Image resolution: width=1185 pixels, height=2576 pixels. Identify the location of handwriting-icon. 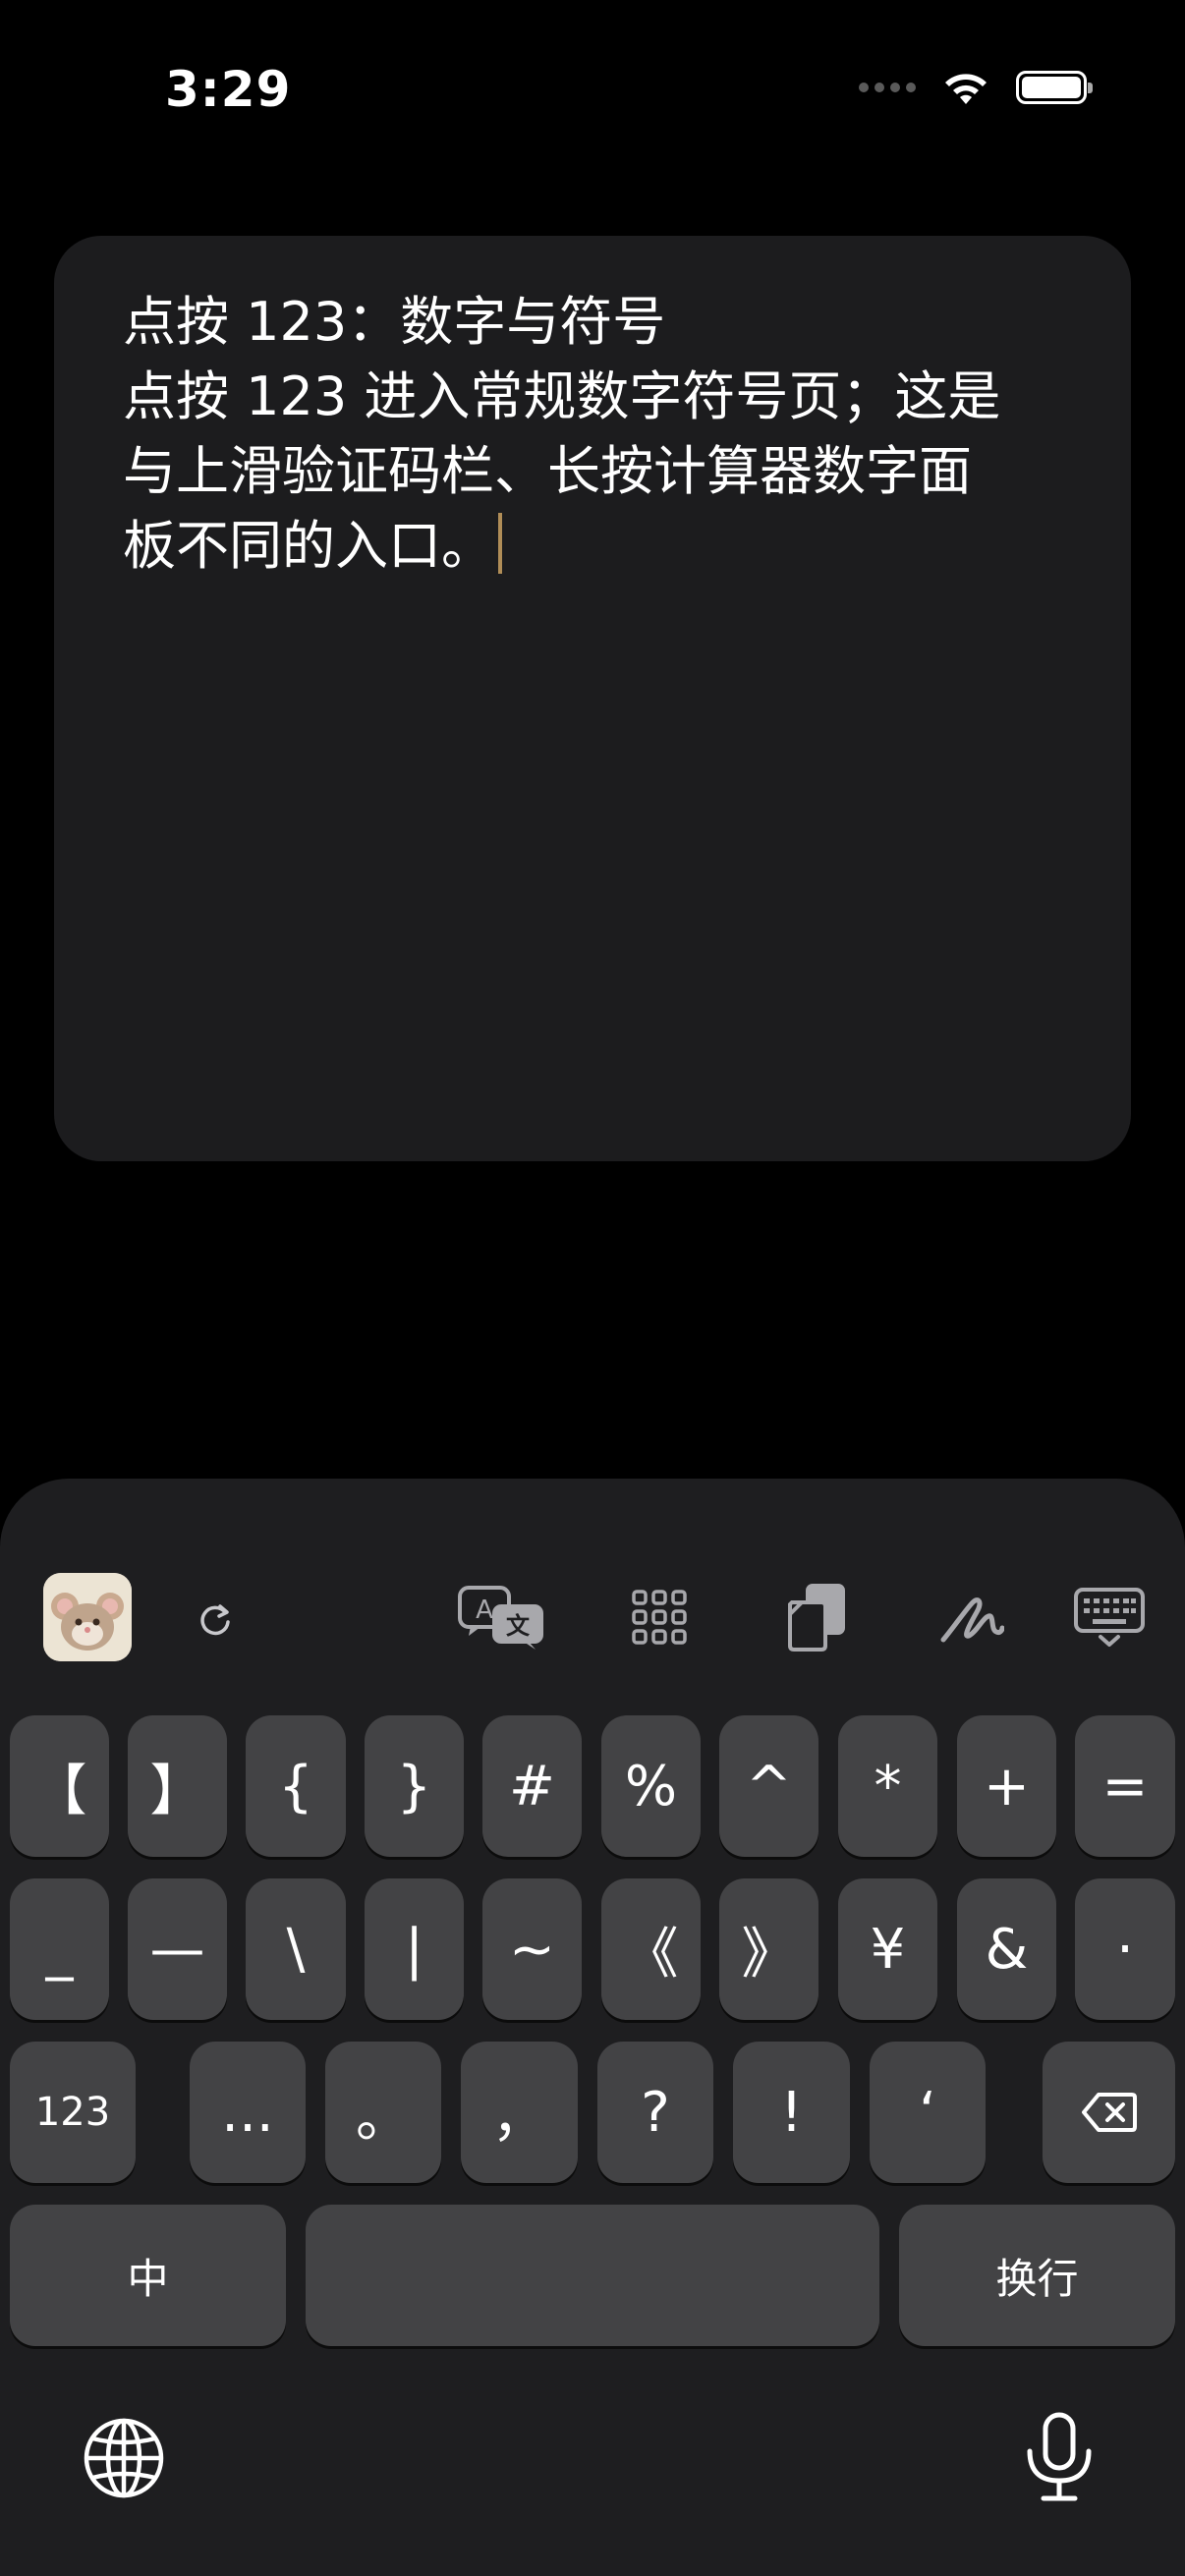
(972, 1618).